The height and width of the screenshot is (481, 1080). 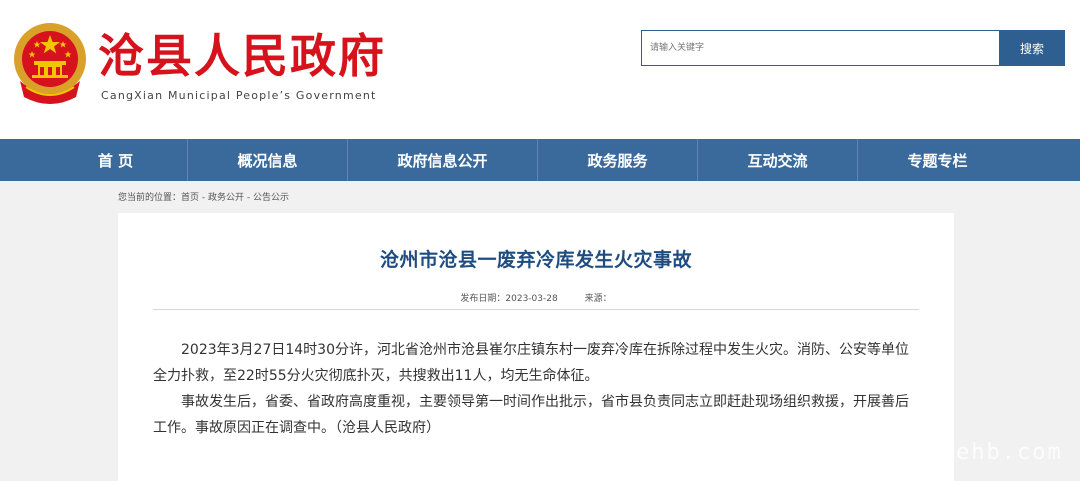 I want to click on breadcrumb-link-gov-open: 政务公开, so click(x=226, y=198).